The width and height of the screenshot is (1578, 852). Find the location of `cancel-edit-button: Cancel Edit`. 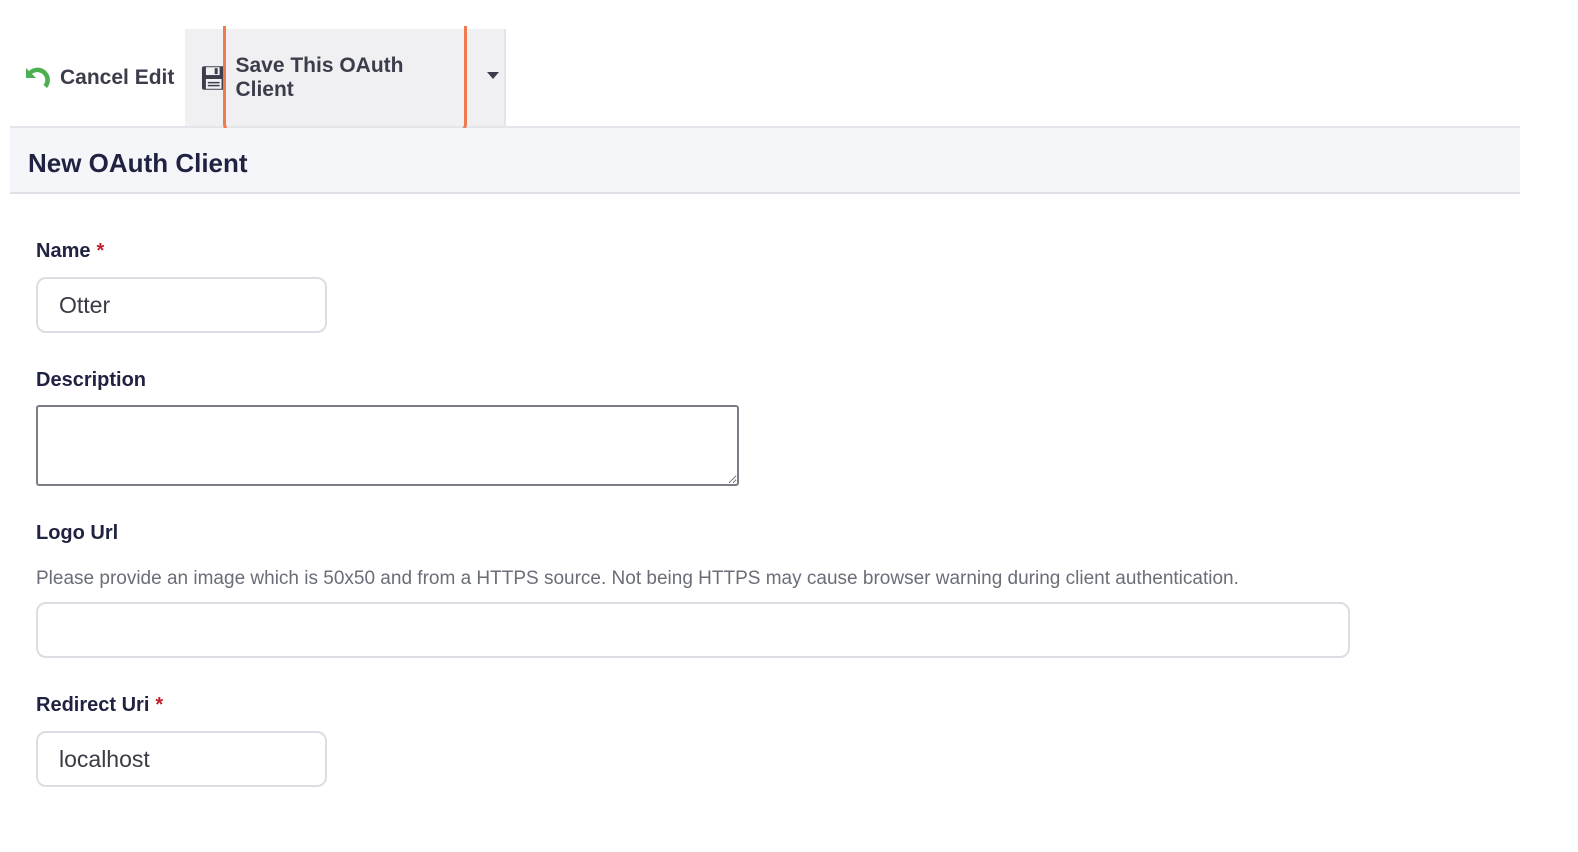

cancel-edit-button: Cancel Edit is located at coordinates (104, 77).